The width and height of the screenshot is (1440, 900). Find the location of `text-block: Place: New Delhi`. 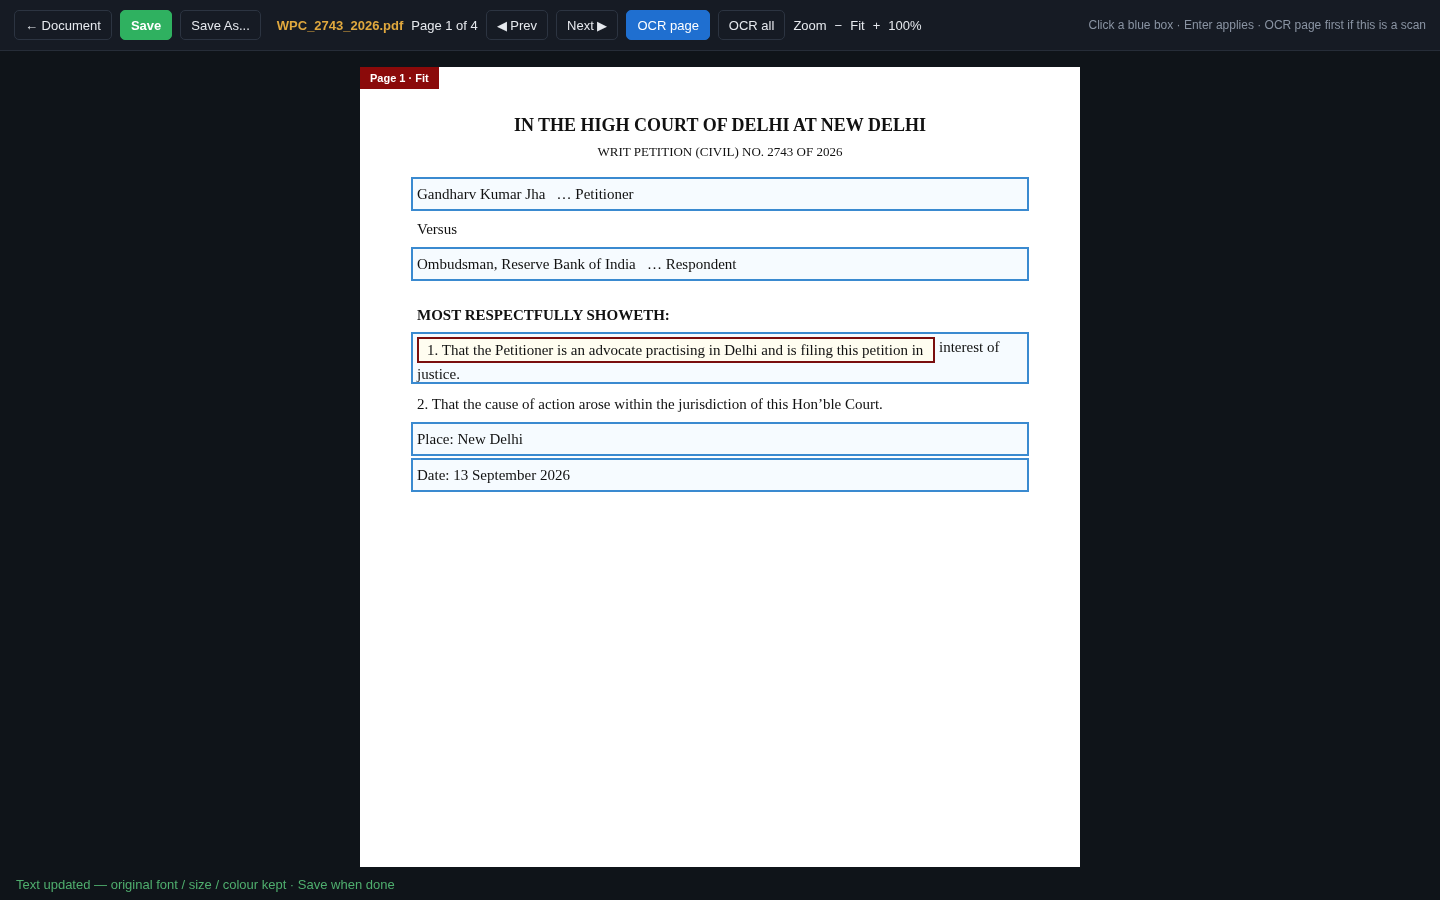

text-block: Place: New Delhi is located at coordinates (720, 439).